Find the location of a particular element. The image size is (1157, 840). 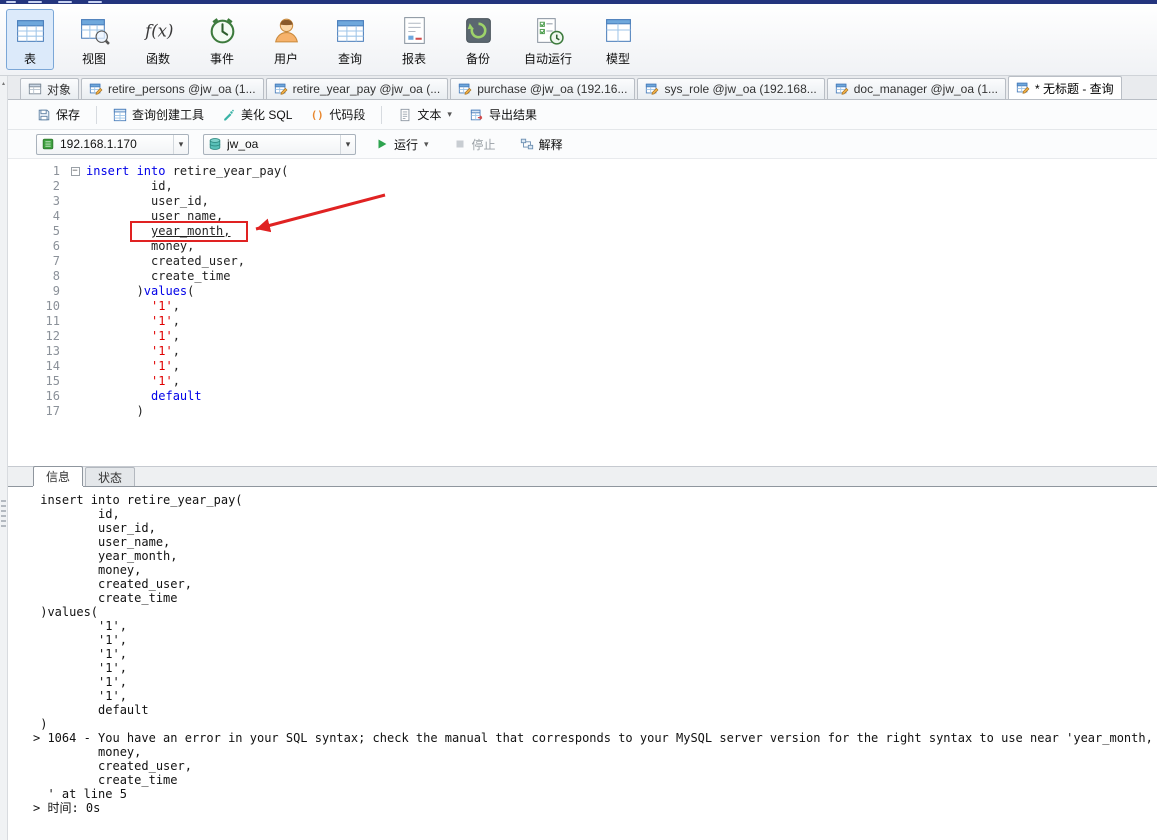

stop-icon is located at coordinates (460, 144).